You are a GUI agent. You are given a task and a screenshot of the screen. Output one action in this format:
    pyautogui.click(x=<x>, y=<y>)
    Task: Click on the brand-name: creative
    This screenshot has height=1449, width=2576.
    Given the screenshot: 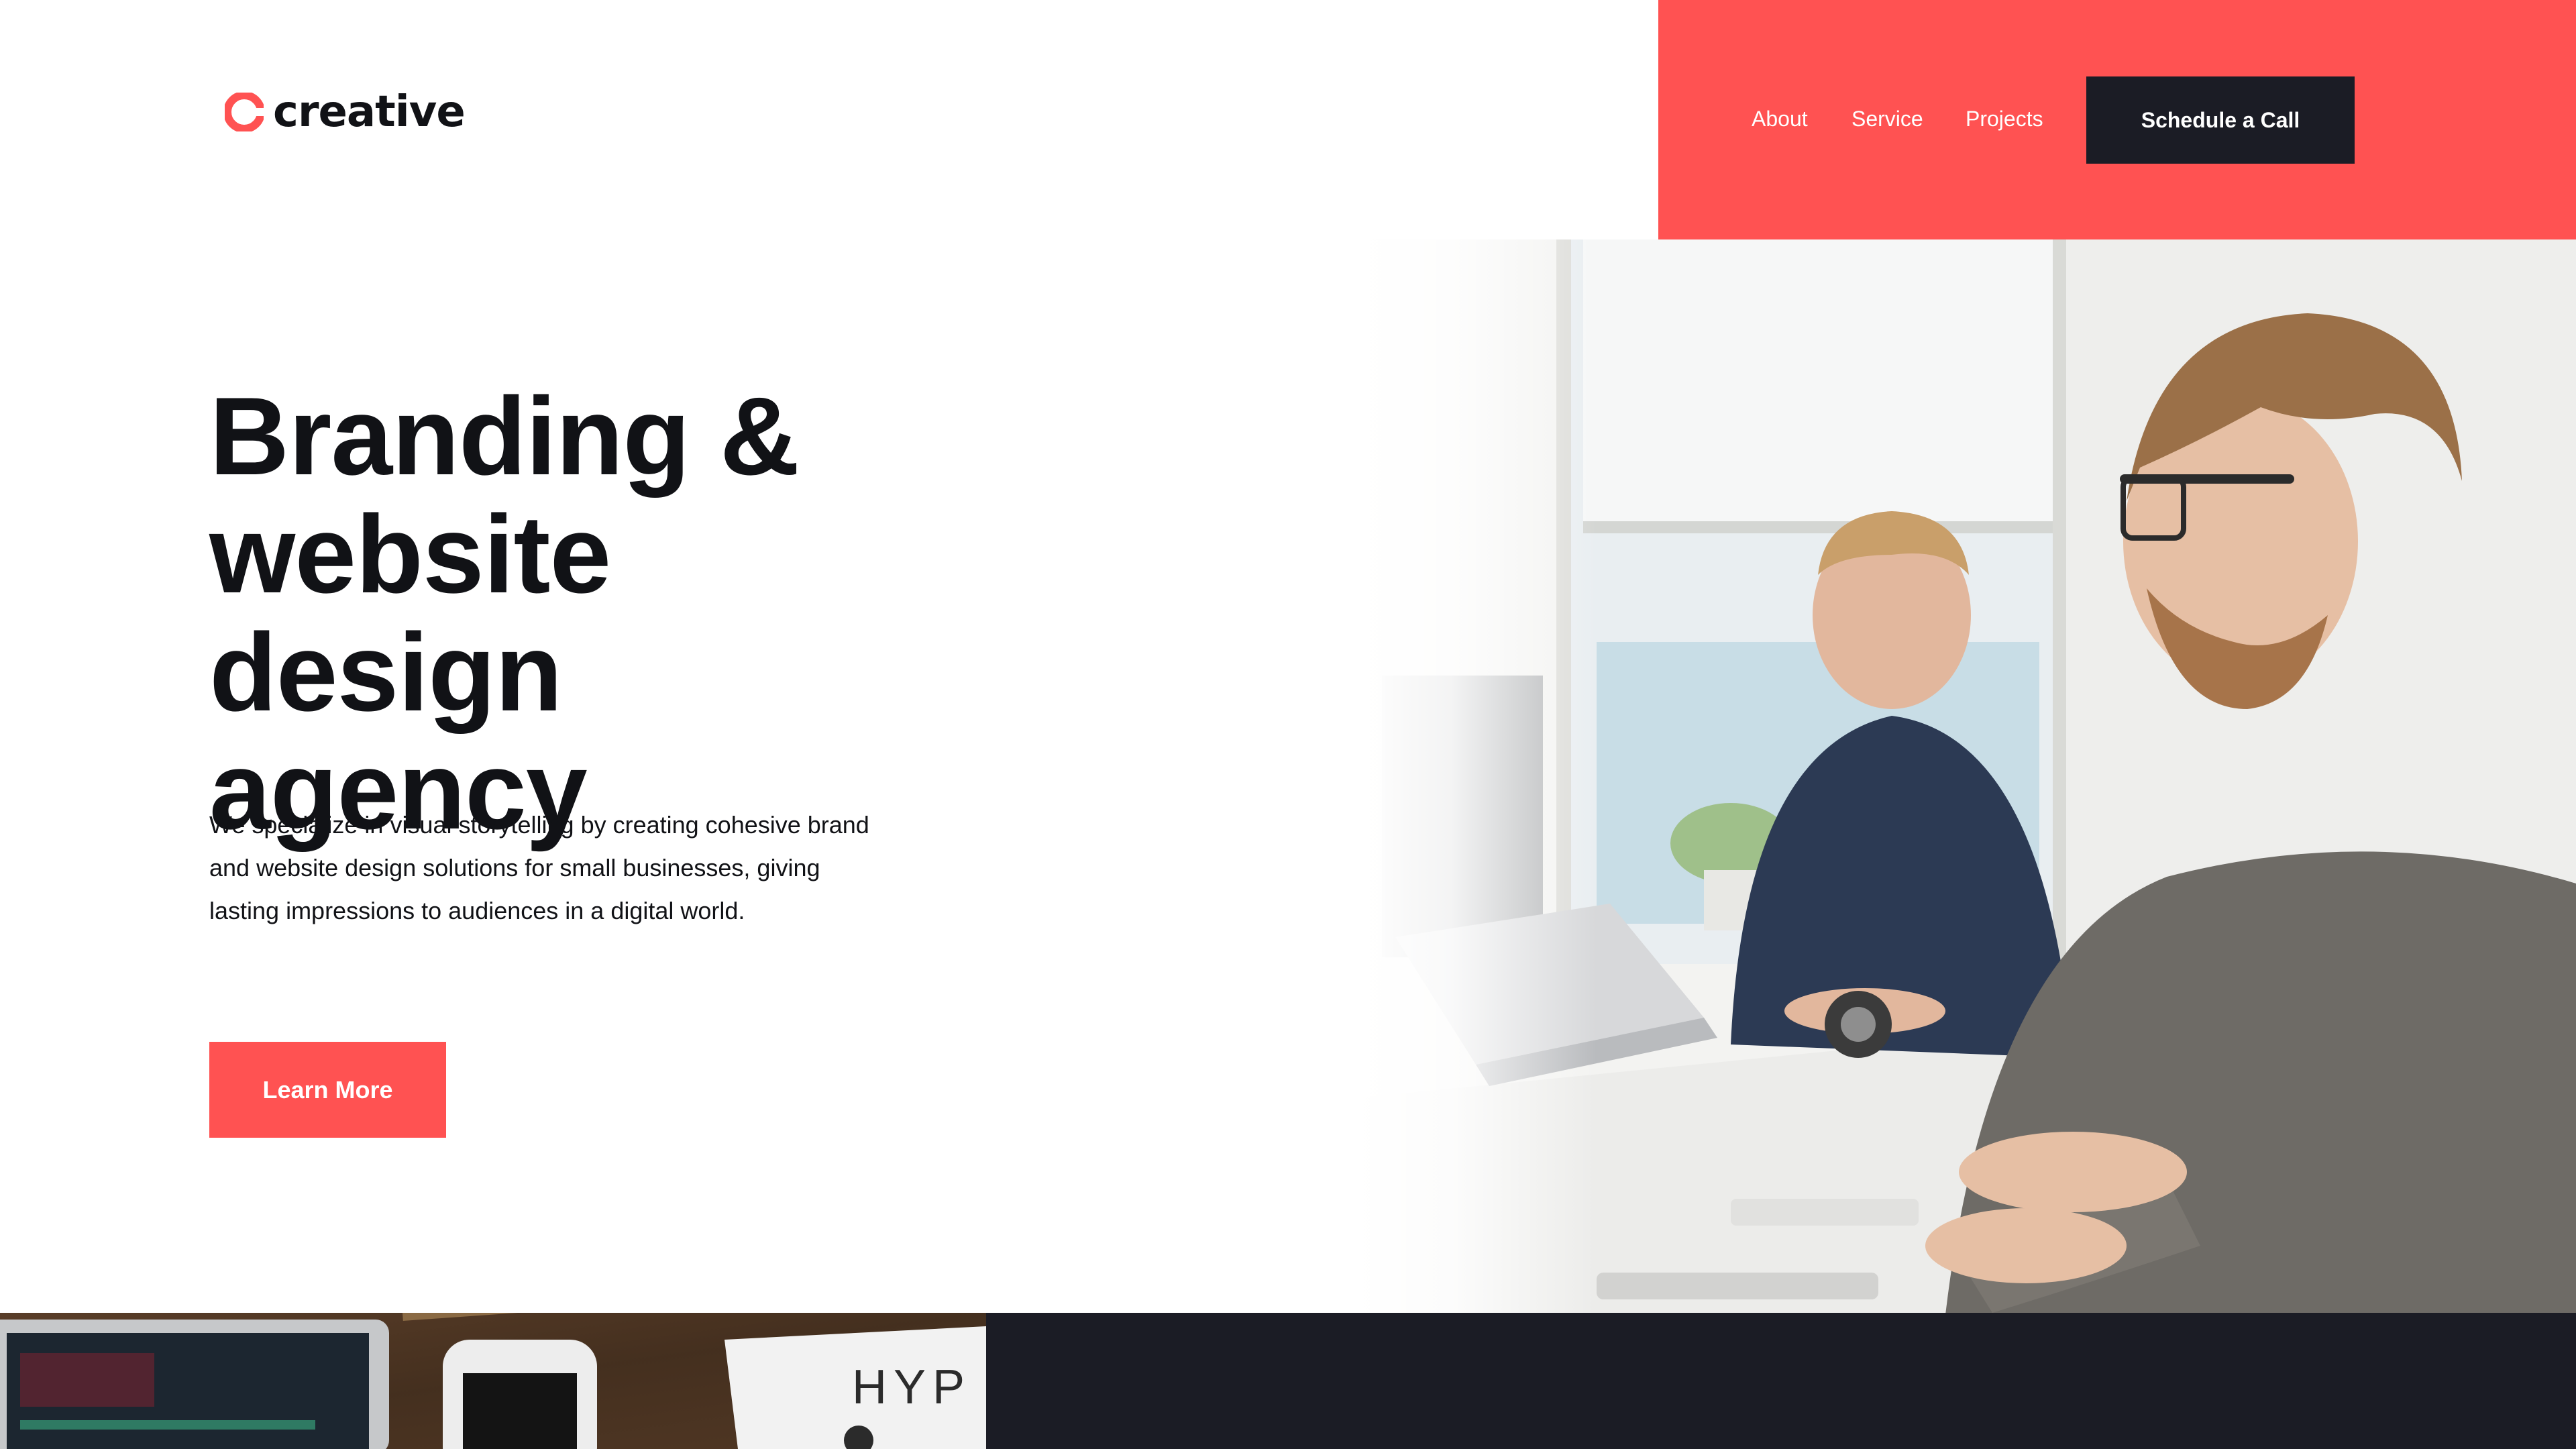 What is the action you would take?
    pyautogui.click(x=369, y=112)
    